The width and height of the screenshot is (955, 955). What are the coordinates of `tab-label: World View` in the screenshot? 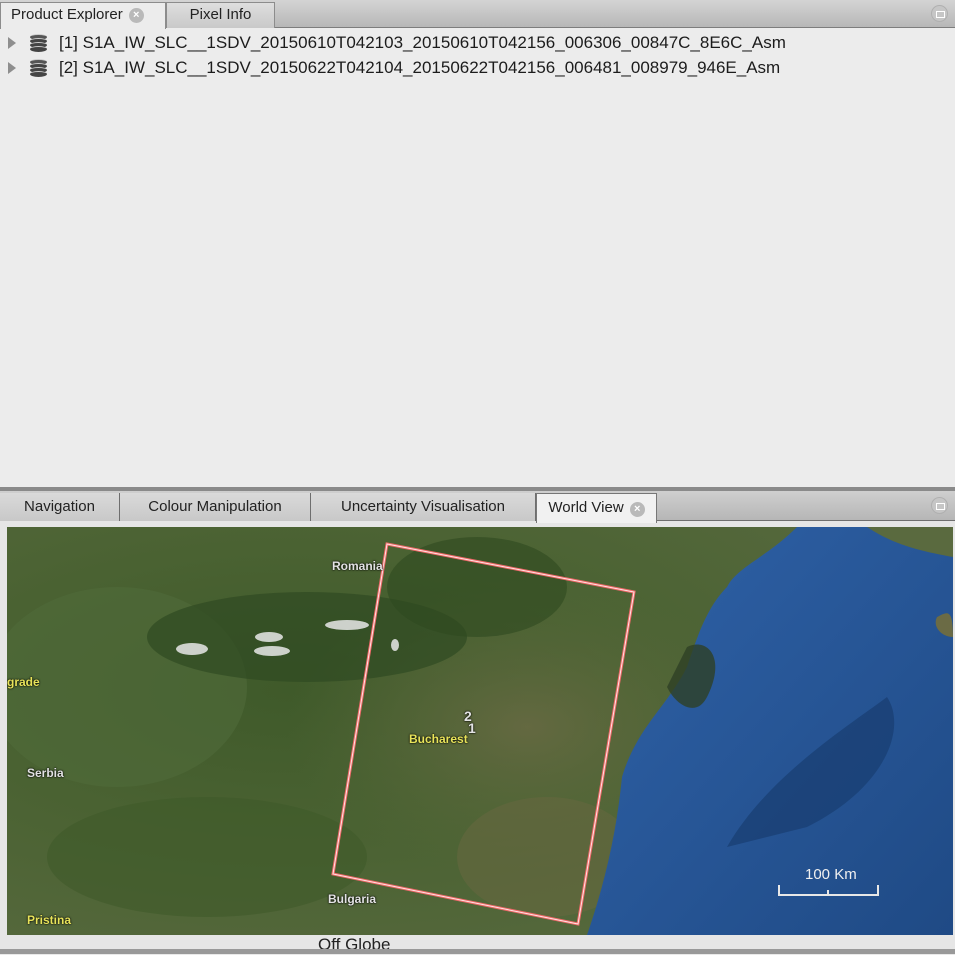 It's located at (586, 507).